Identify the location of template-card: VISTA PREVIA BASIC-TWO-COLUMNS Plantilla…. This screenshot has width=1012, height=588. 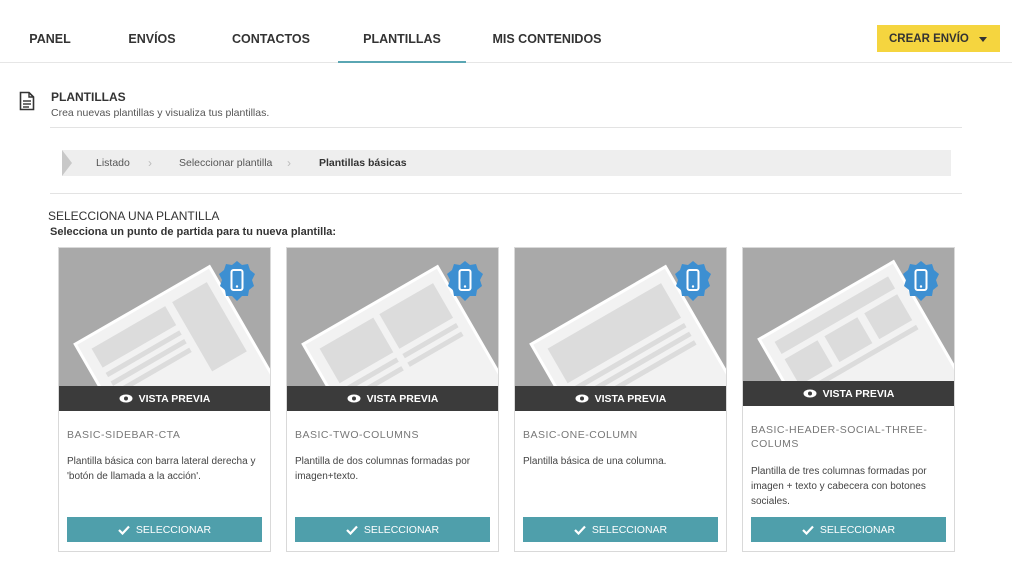
(392, 399).